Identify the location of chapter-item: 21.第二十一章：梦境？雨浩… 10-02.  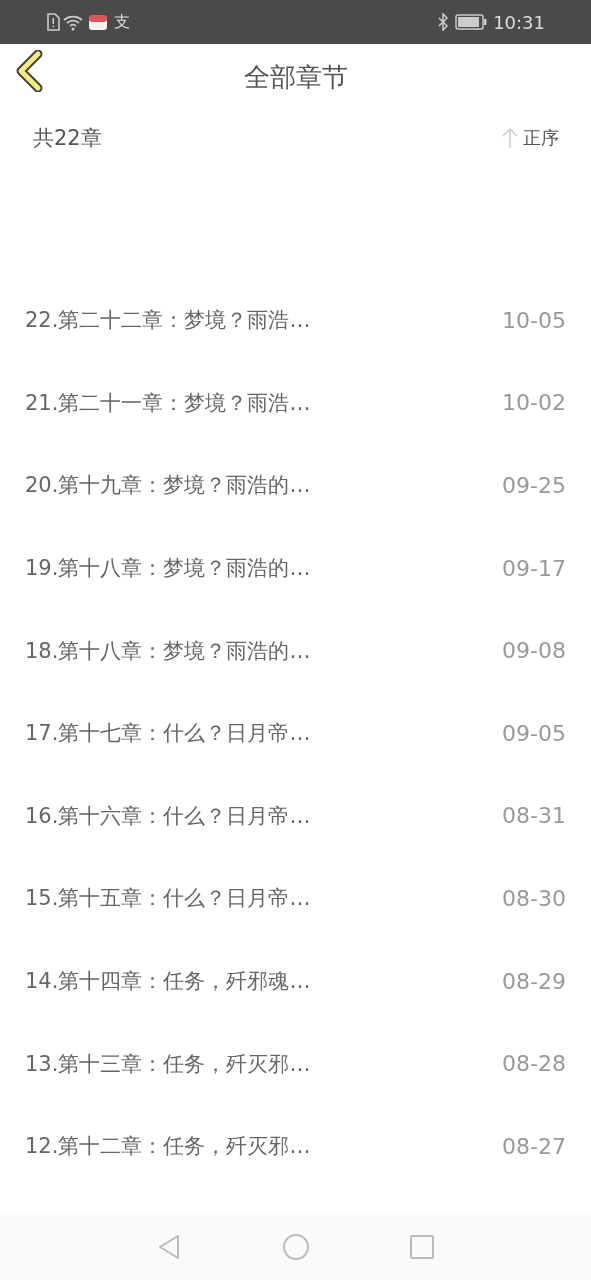
(295, 403).